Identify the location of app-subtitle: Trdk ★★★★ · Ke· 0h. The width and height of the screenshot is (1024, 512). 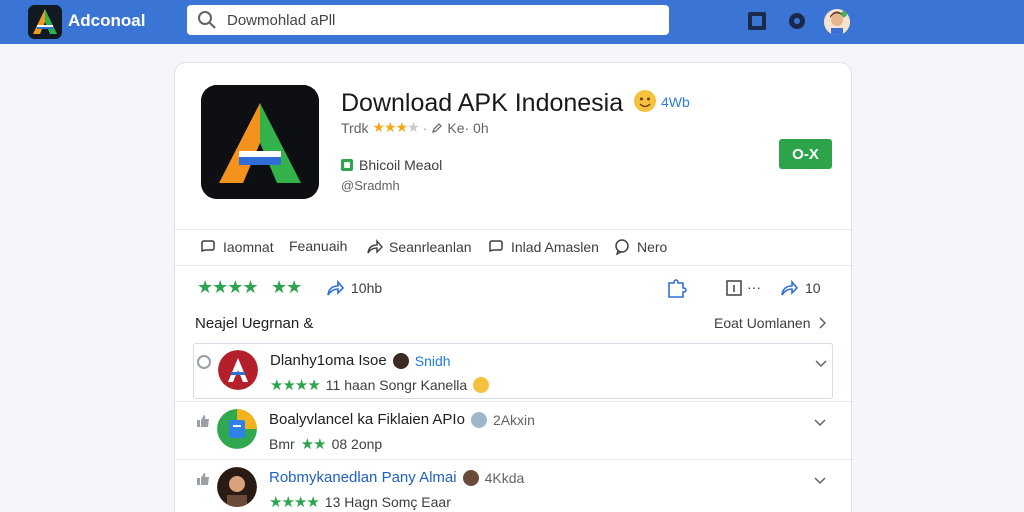
(415, 127).